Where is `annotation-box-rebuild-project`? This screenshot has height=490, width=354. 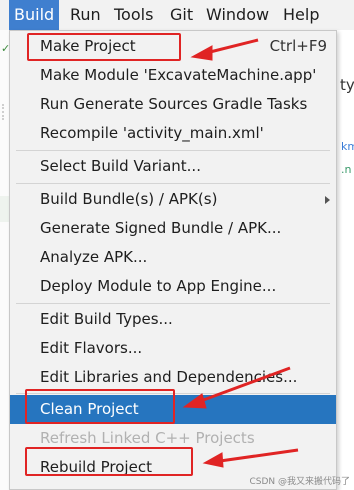
annotation-box-rebuild-project is located at coordinates (109, 461).